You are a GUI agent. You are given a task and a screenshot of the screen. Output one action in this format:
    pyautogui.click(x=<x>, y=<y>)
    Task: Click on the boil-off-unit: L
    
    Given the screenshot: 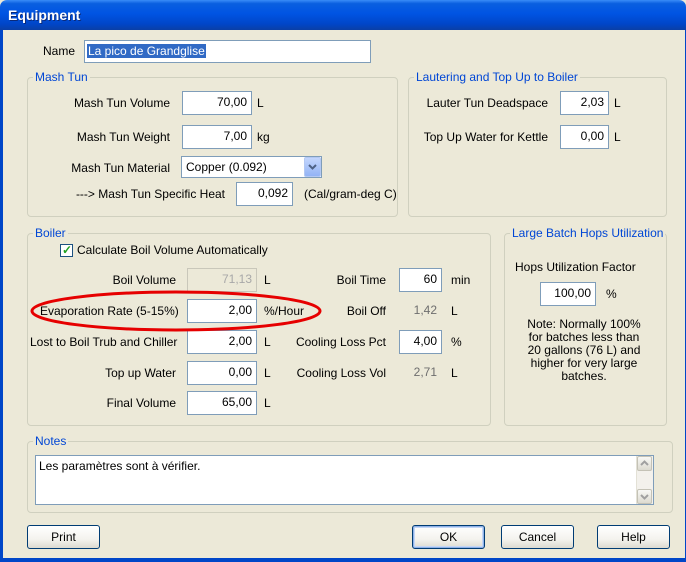 What is the action you would take?
    pyautogui.click(x=454, y=311)
    